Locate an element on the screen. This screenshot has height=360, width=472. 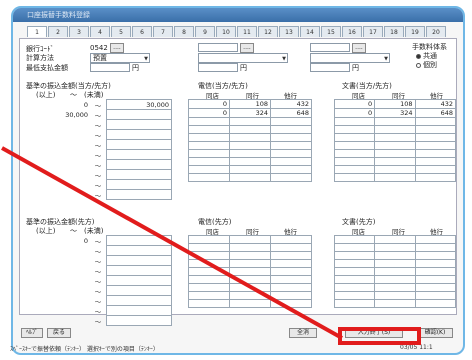
fee-input: 324 is located at coordinates (395, 113).